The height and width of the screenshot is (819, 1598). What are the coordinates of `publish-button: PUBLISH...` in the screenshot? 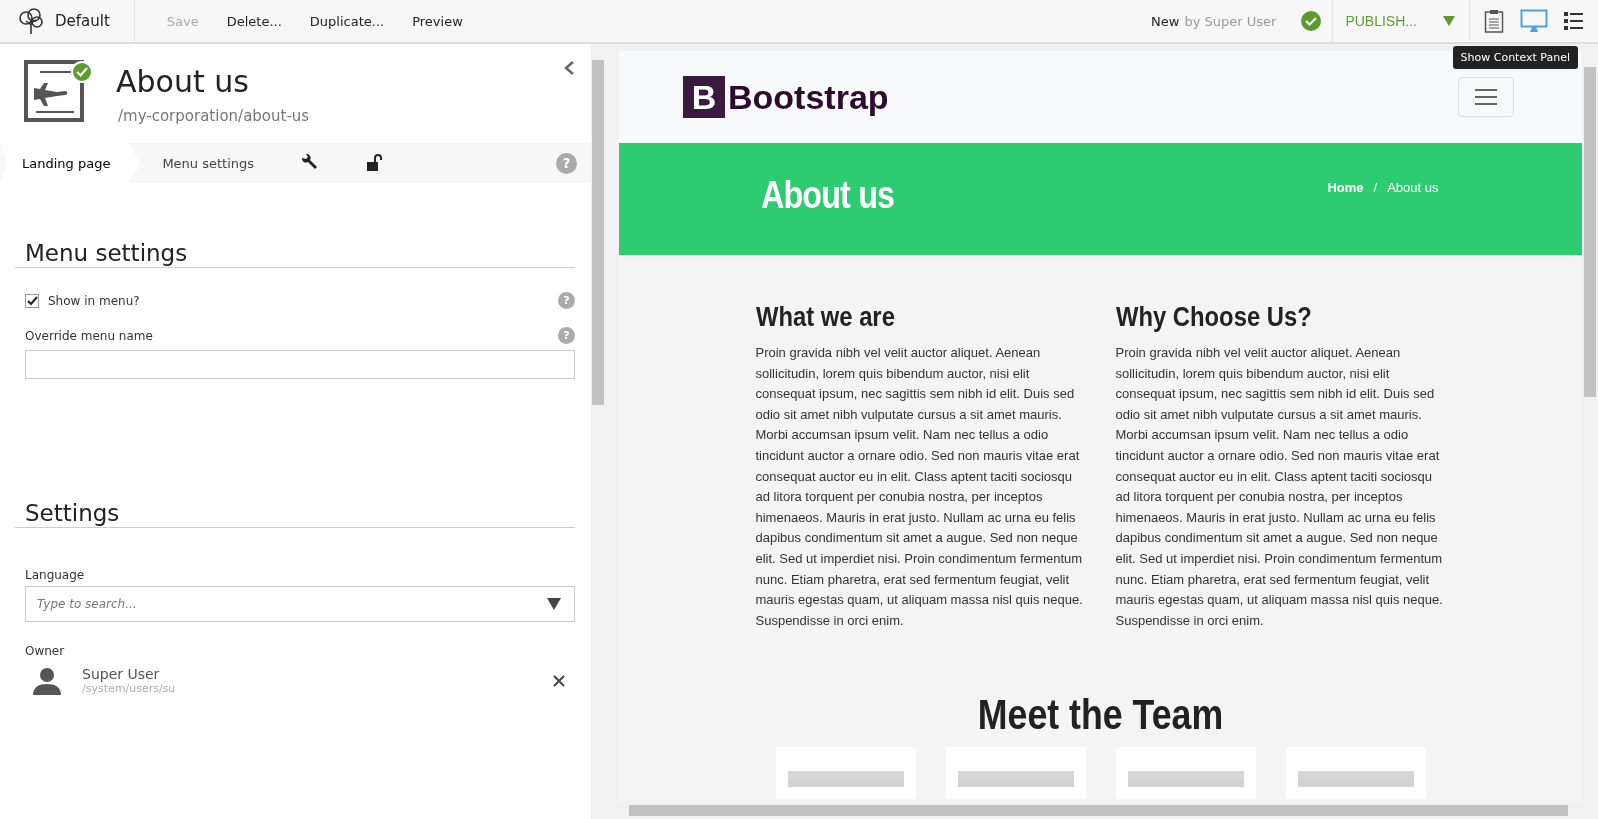 It's located at (1378, 21).